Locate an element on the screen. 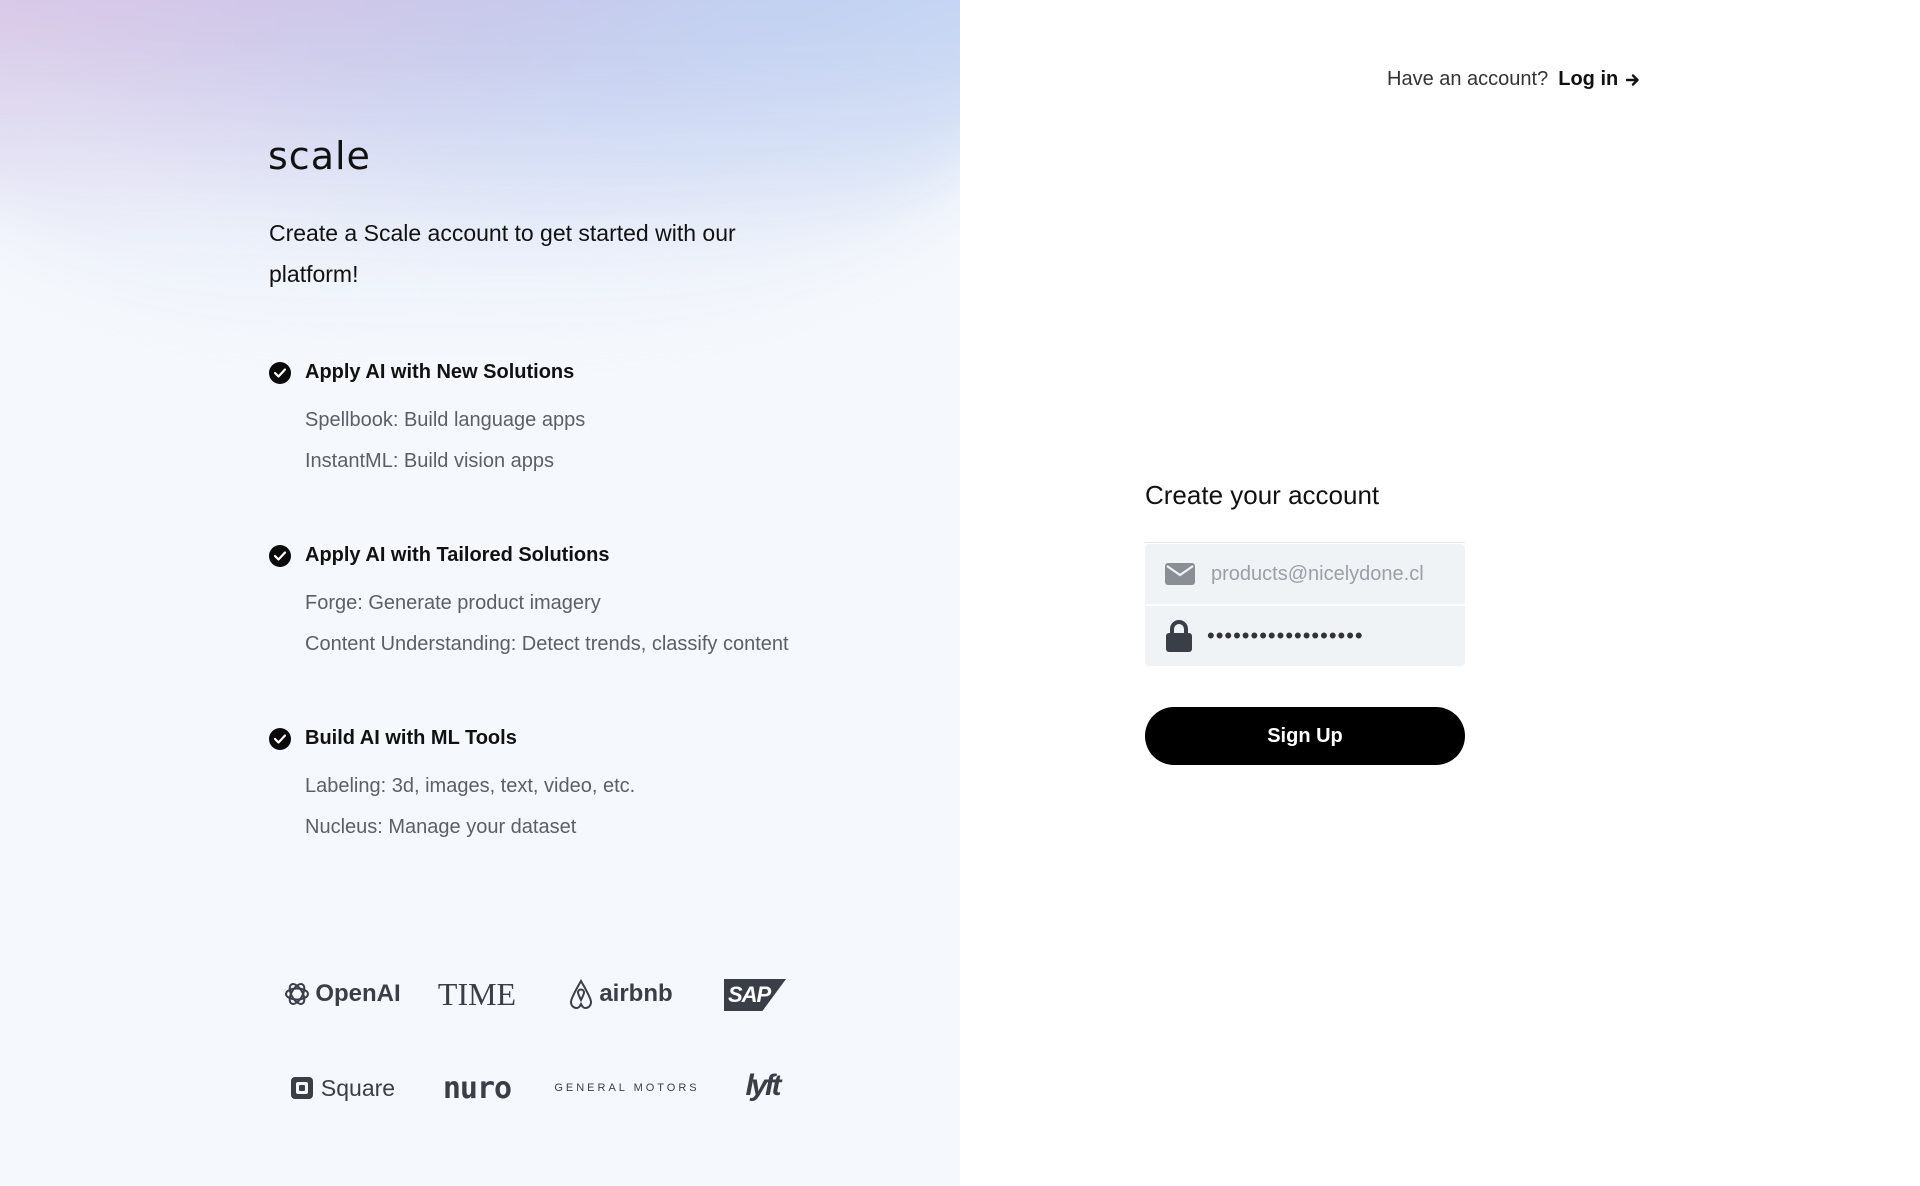 The height and width of the screenshot is (1186, 1920). have-account-text: Have an account? is located at coordinates (1468, 79).